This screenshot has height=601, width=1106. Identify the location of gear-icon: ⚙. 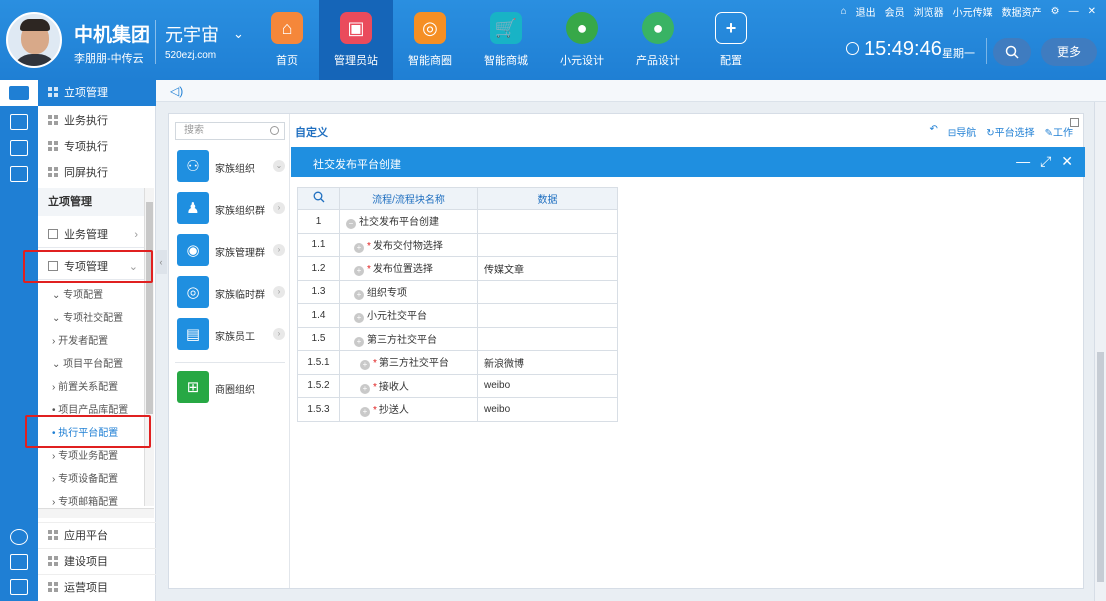
(1055, 11).